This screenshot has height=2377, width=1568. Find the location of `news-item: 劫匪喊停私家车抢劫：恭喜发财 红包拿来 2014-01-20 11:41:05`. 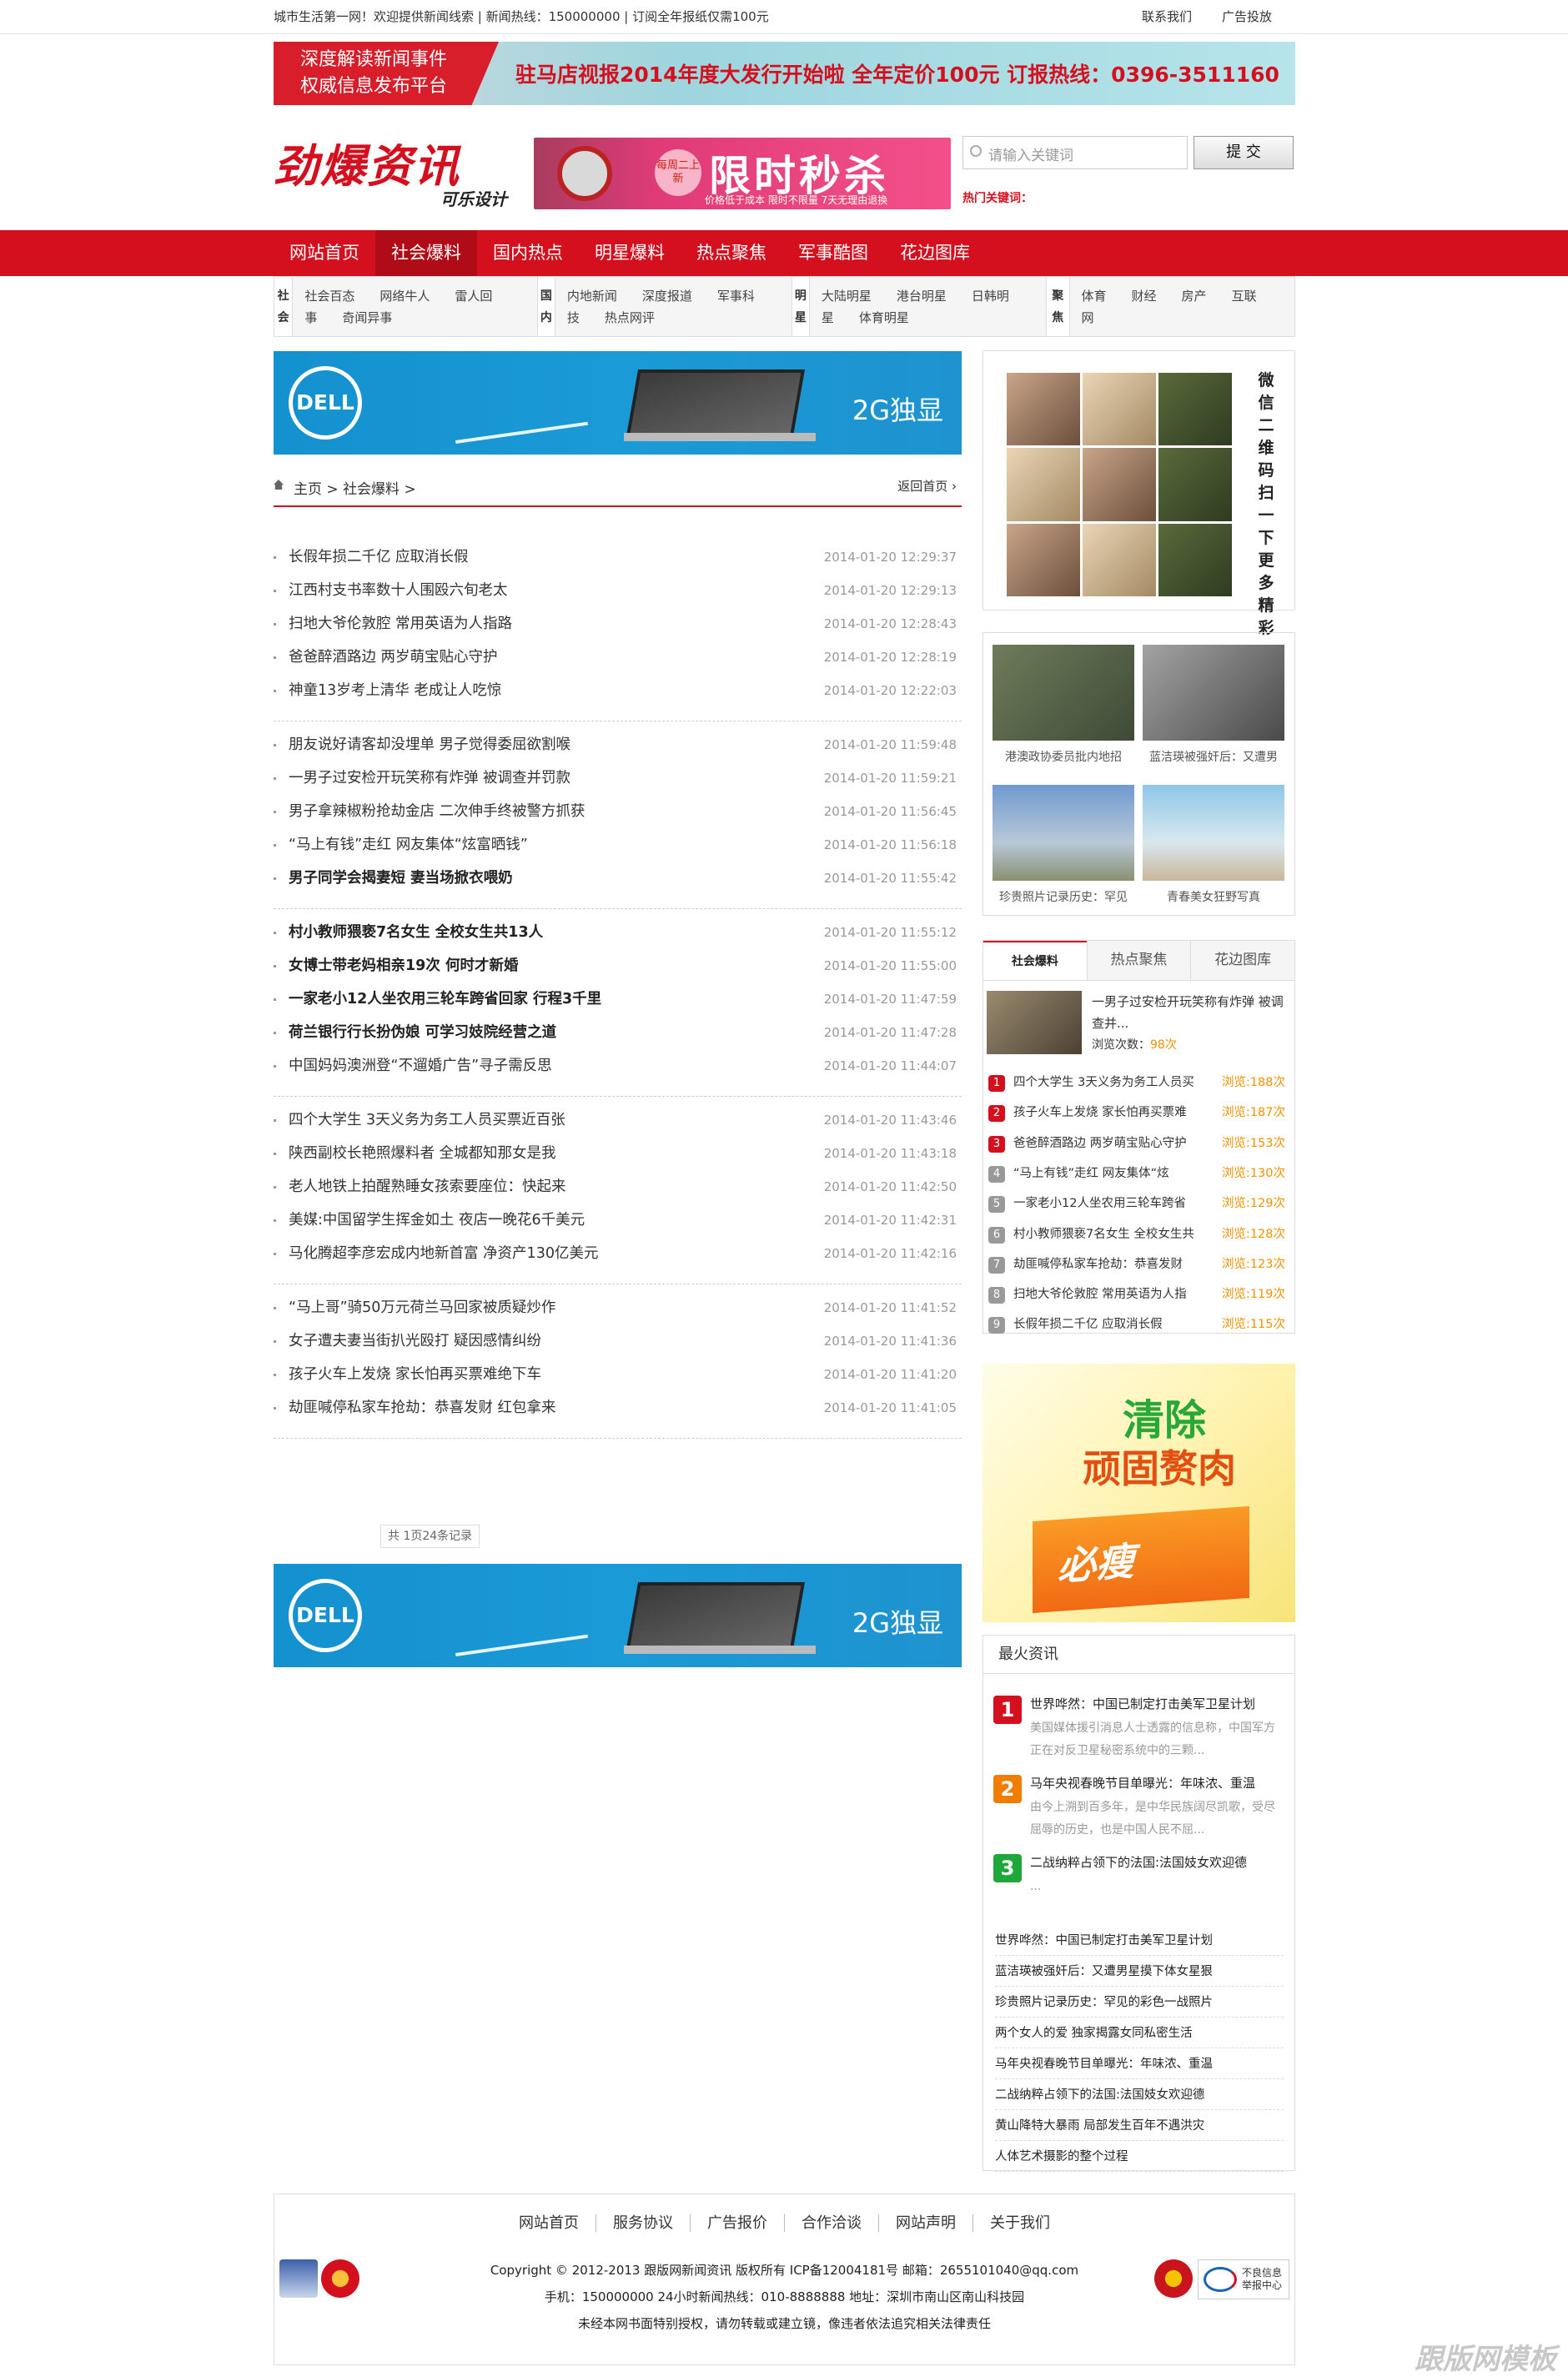

news-item: 劫匪喊停私家车抢劫：恭喜发财 红包拿来 2014-01-20 11:41:05 is located at coordinates (618, 1408).